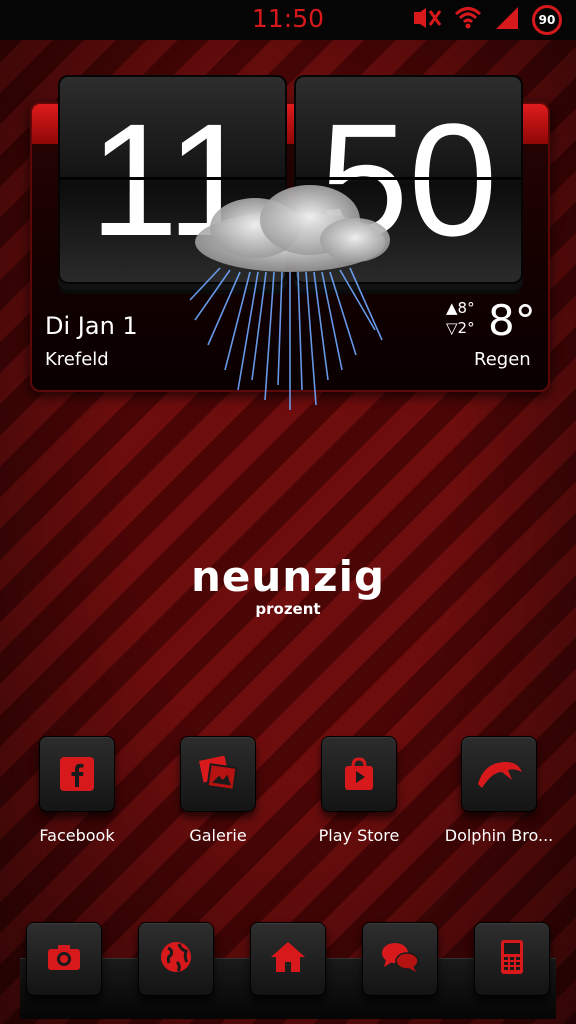 This screenshot has width=576, height=1024. What do you see at coordinates (218, 774) in the screenshot?
I see `gallery-icon` at bounding box center [218, 774].